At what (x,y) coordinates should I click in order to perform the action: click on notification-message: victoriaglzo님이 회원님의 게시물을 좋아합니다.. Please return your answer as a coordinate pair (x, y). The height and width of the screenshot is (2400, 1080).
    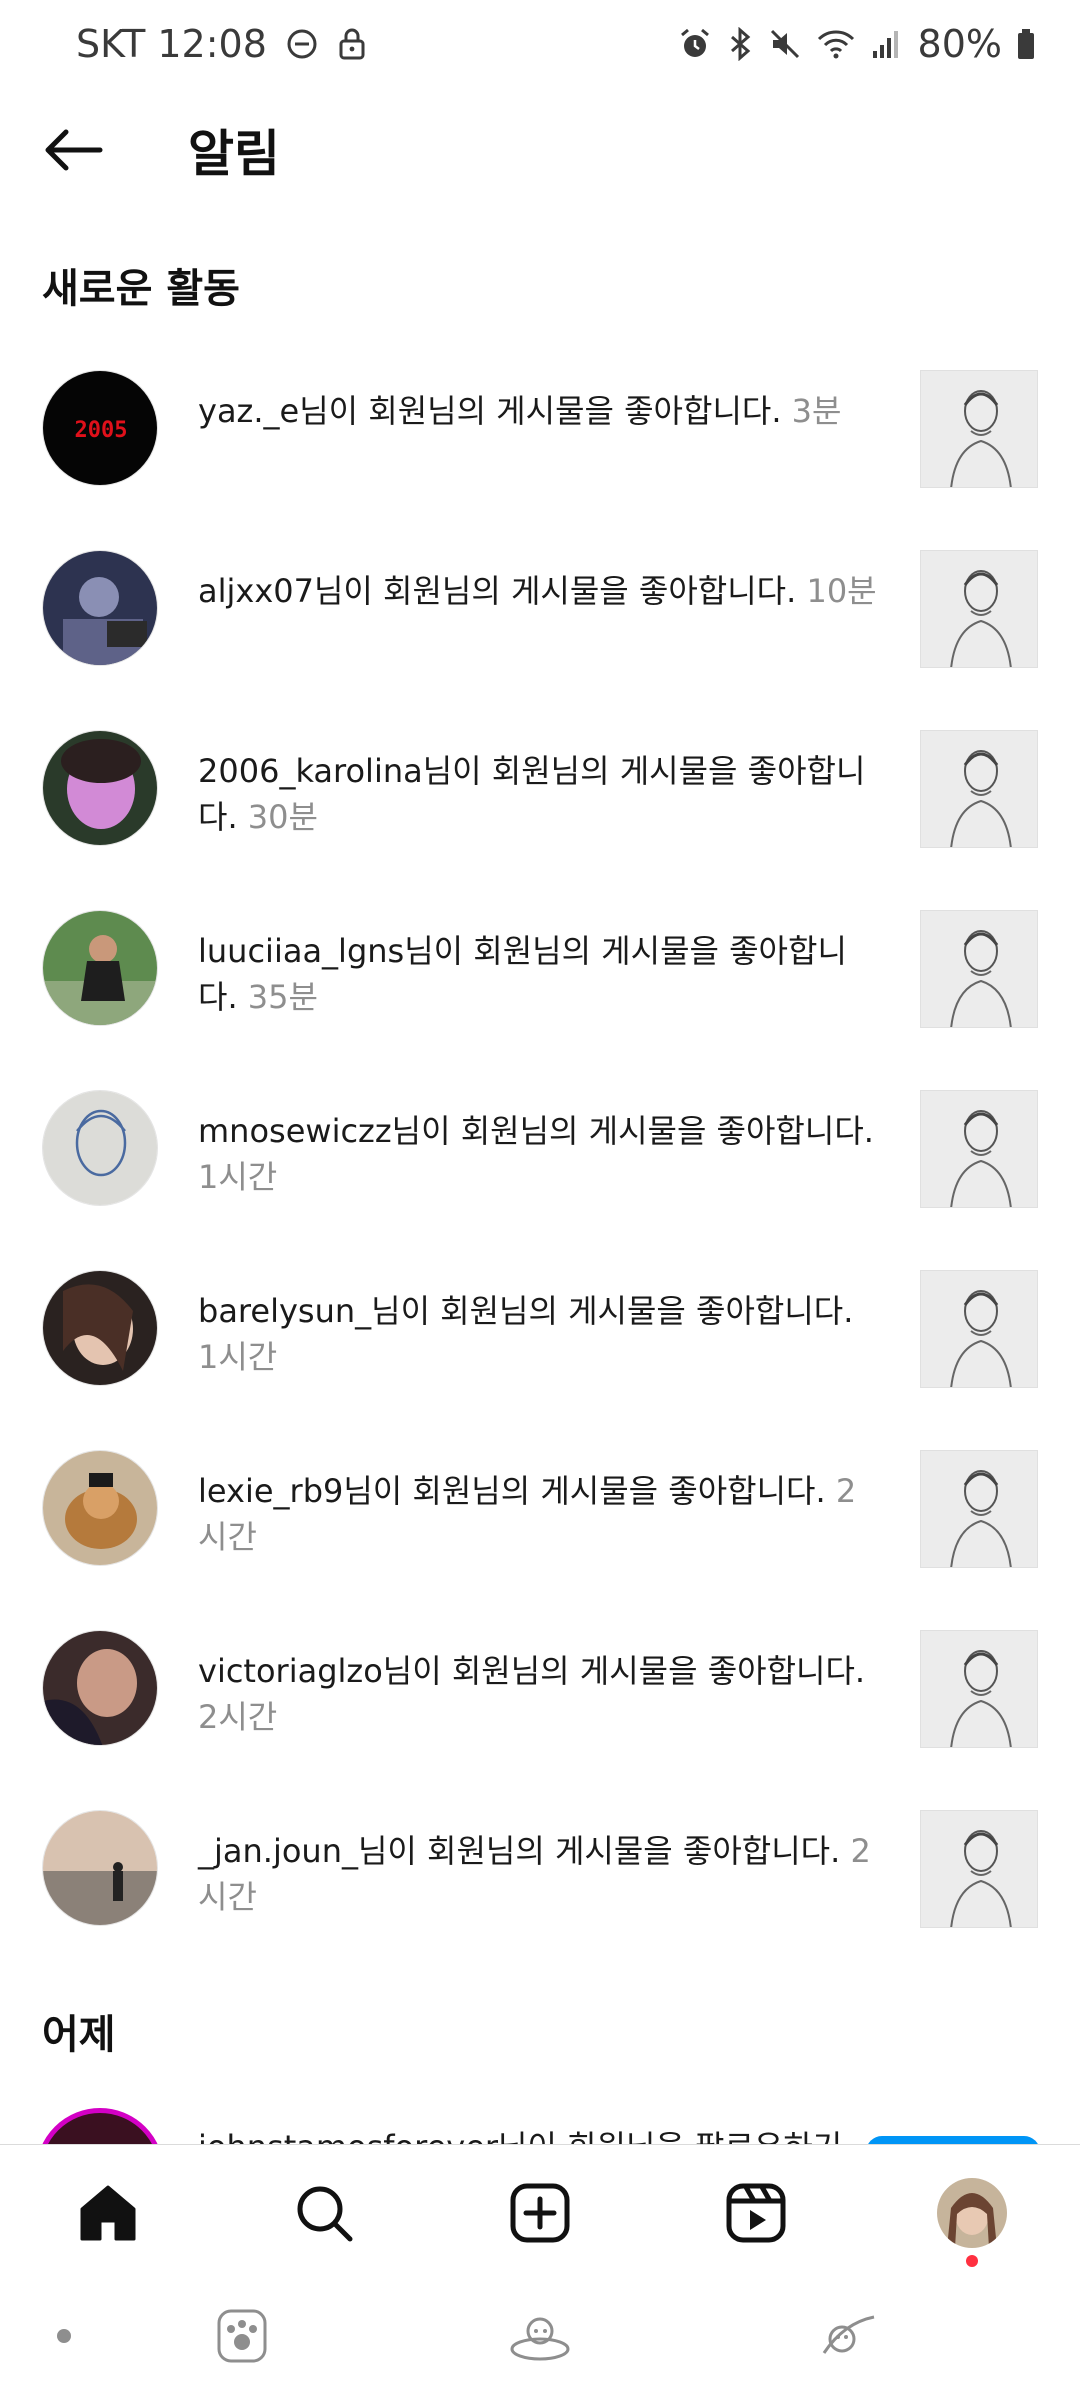
    Looking at the image, I should click on (532, 1671).